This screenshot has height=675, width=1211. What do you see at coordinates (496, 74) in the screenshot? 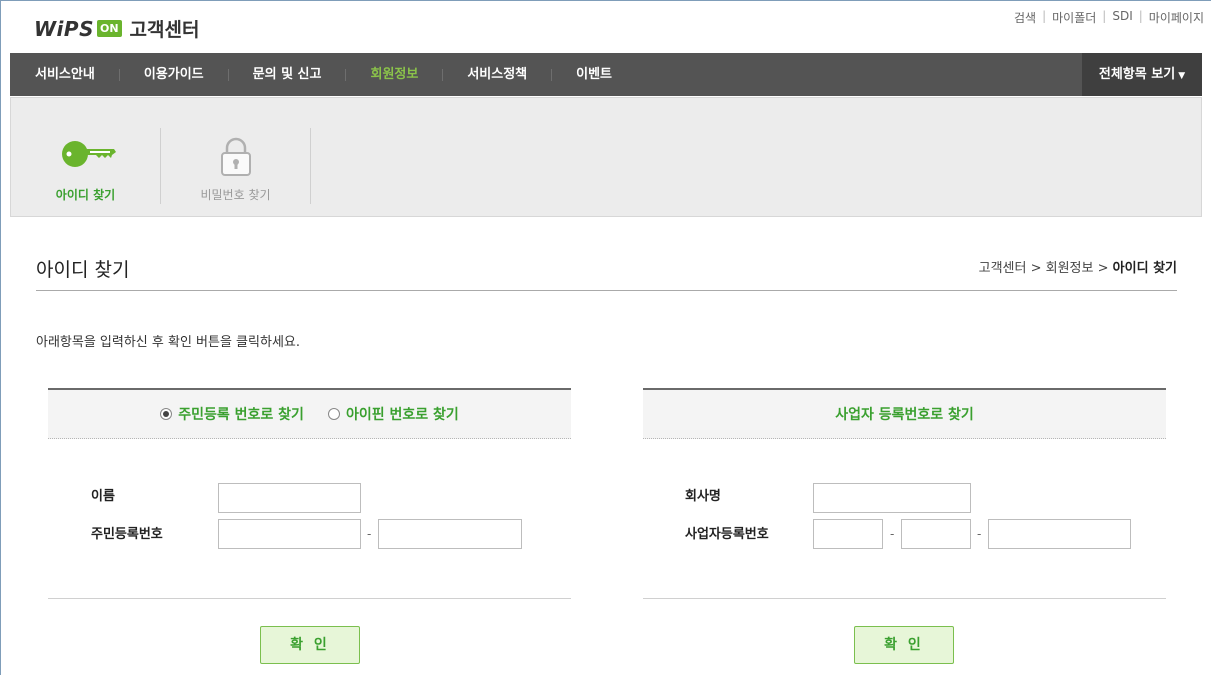
I see `nav-item-service-policy: 서비스정책` at bounding box center [496, 74].